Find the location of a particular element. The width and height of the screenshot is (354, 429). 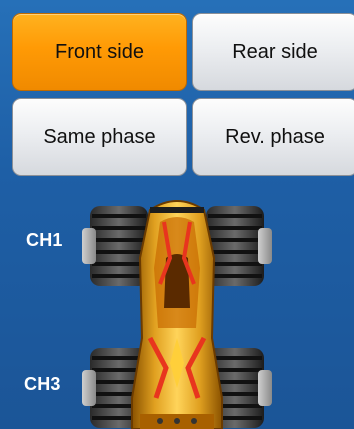

truck-body is located at coordinates (177, 314).